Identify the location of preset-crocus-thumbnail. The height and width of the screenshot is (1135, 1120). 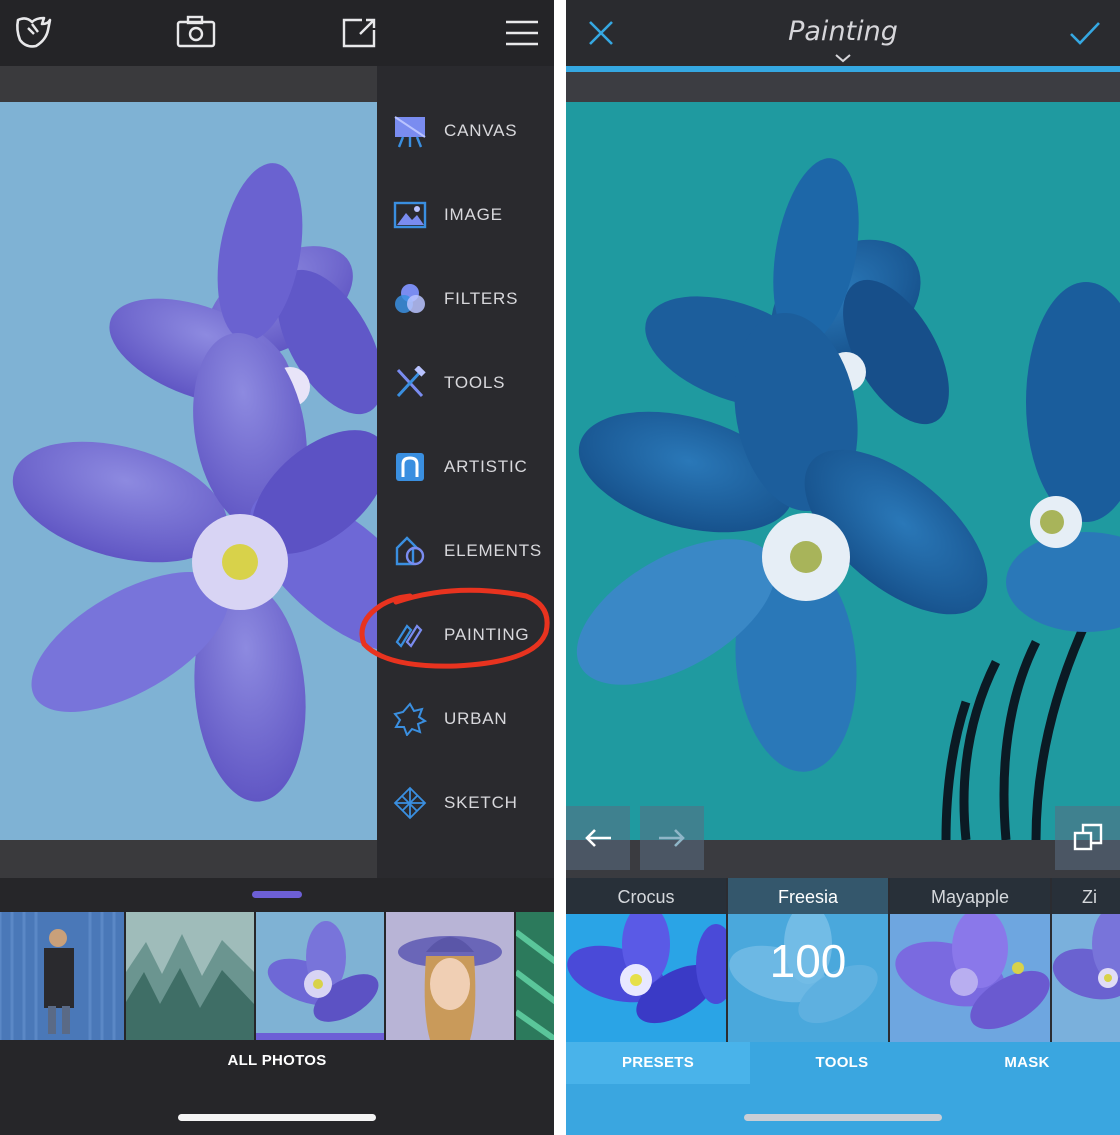
(646, 973).